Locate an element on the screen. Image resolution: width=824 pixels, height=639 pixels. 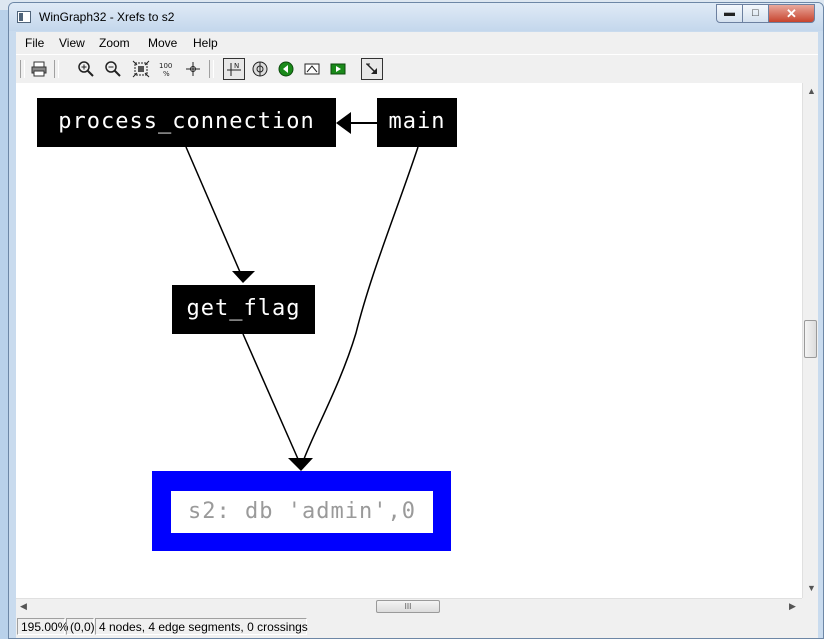
arrowhead-s2 is located at coordinates (300, 464).